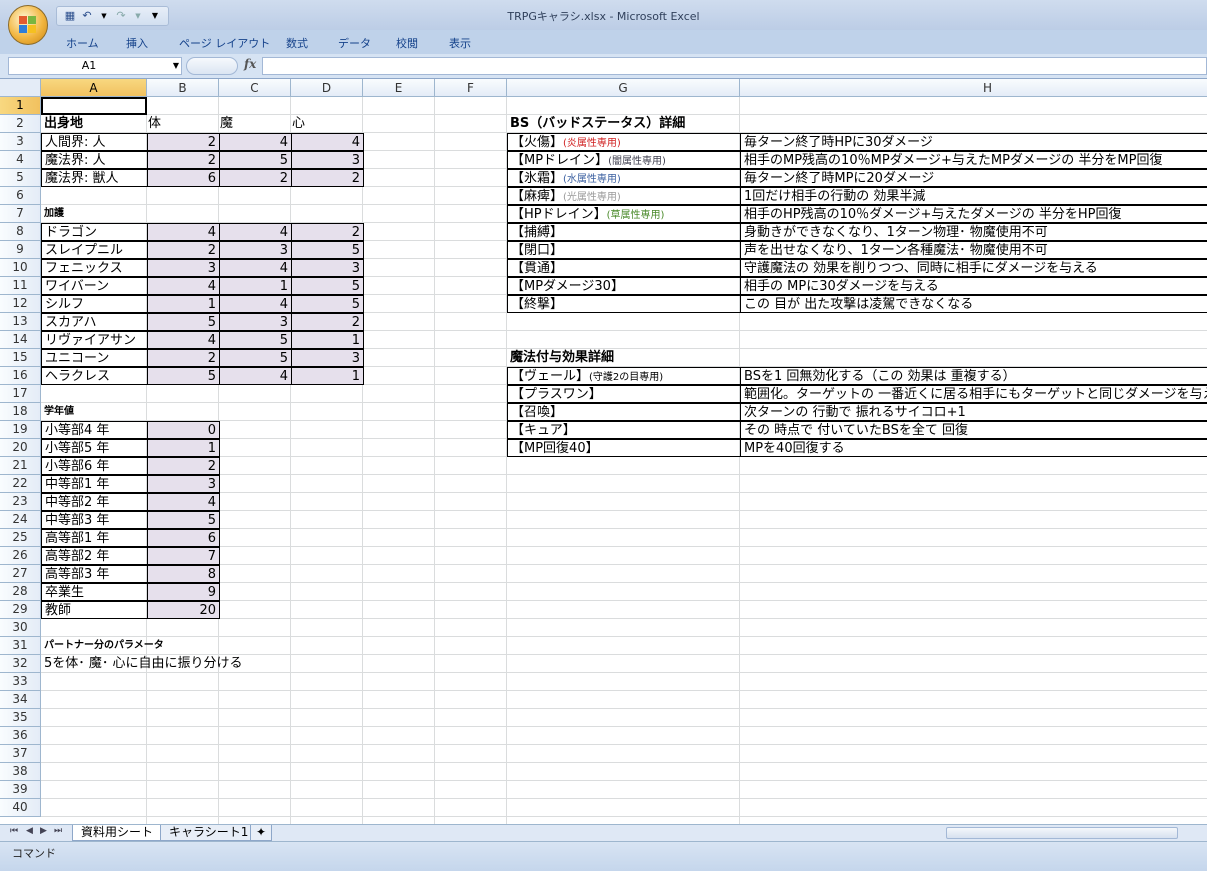 The width and height of the screenshot is (1207, 871). What do you see at coordinates (657, 358) in the screenshot?
I see `magic-header: 魔法付与効果詳細` at bounding box center [657, 358].